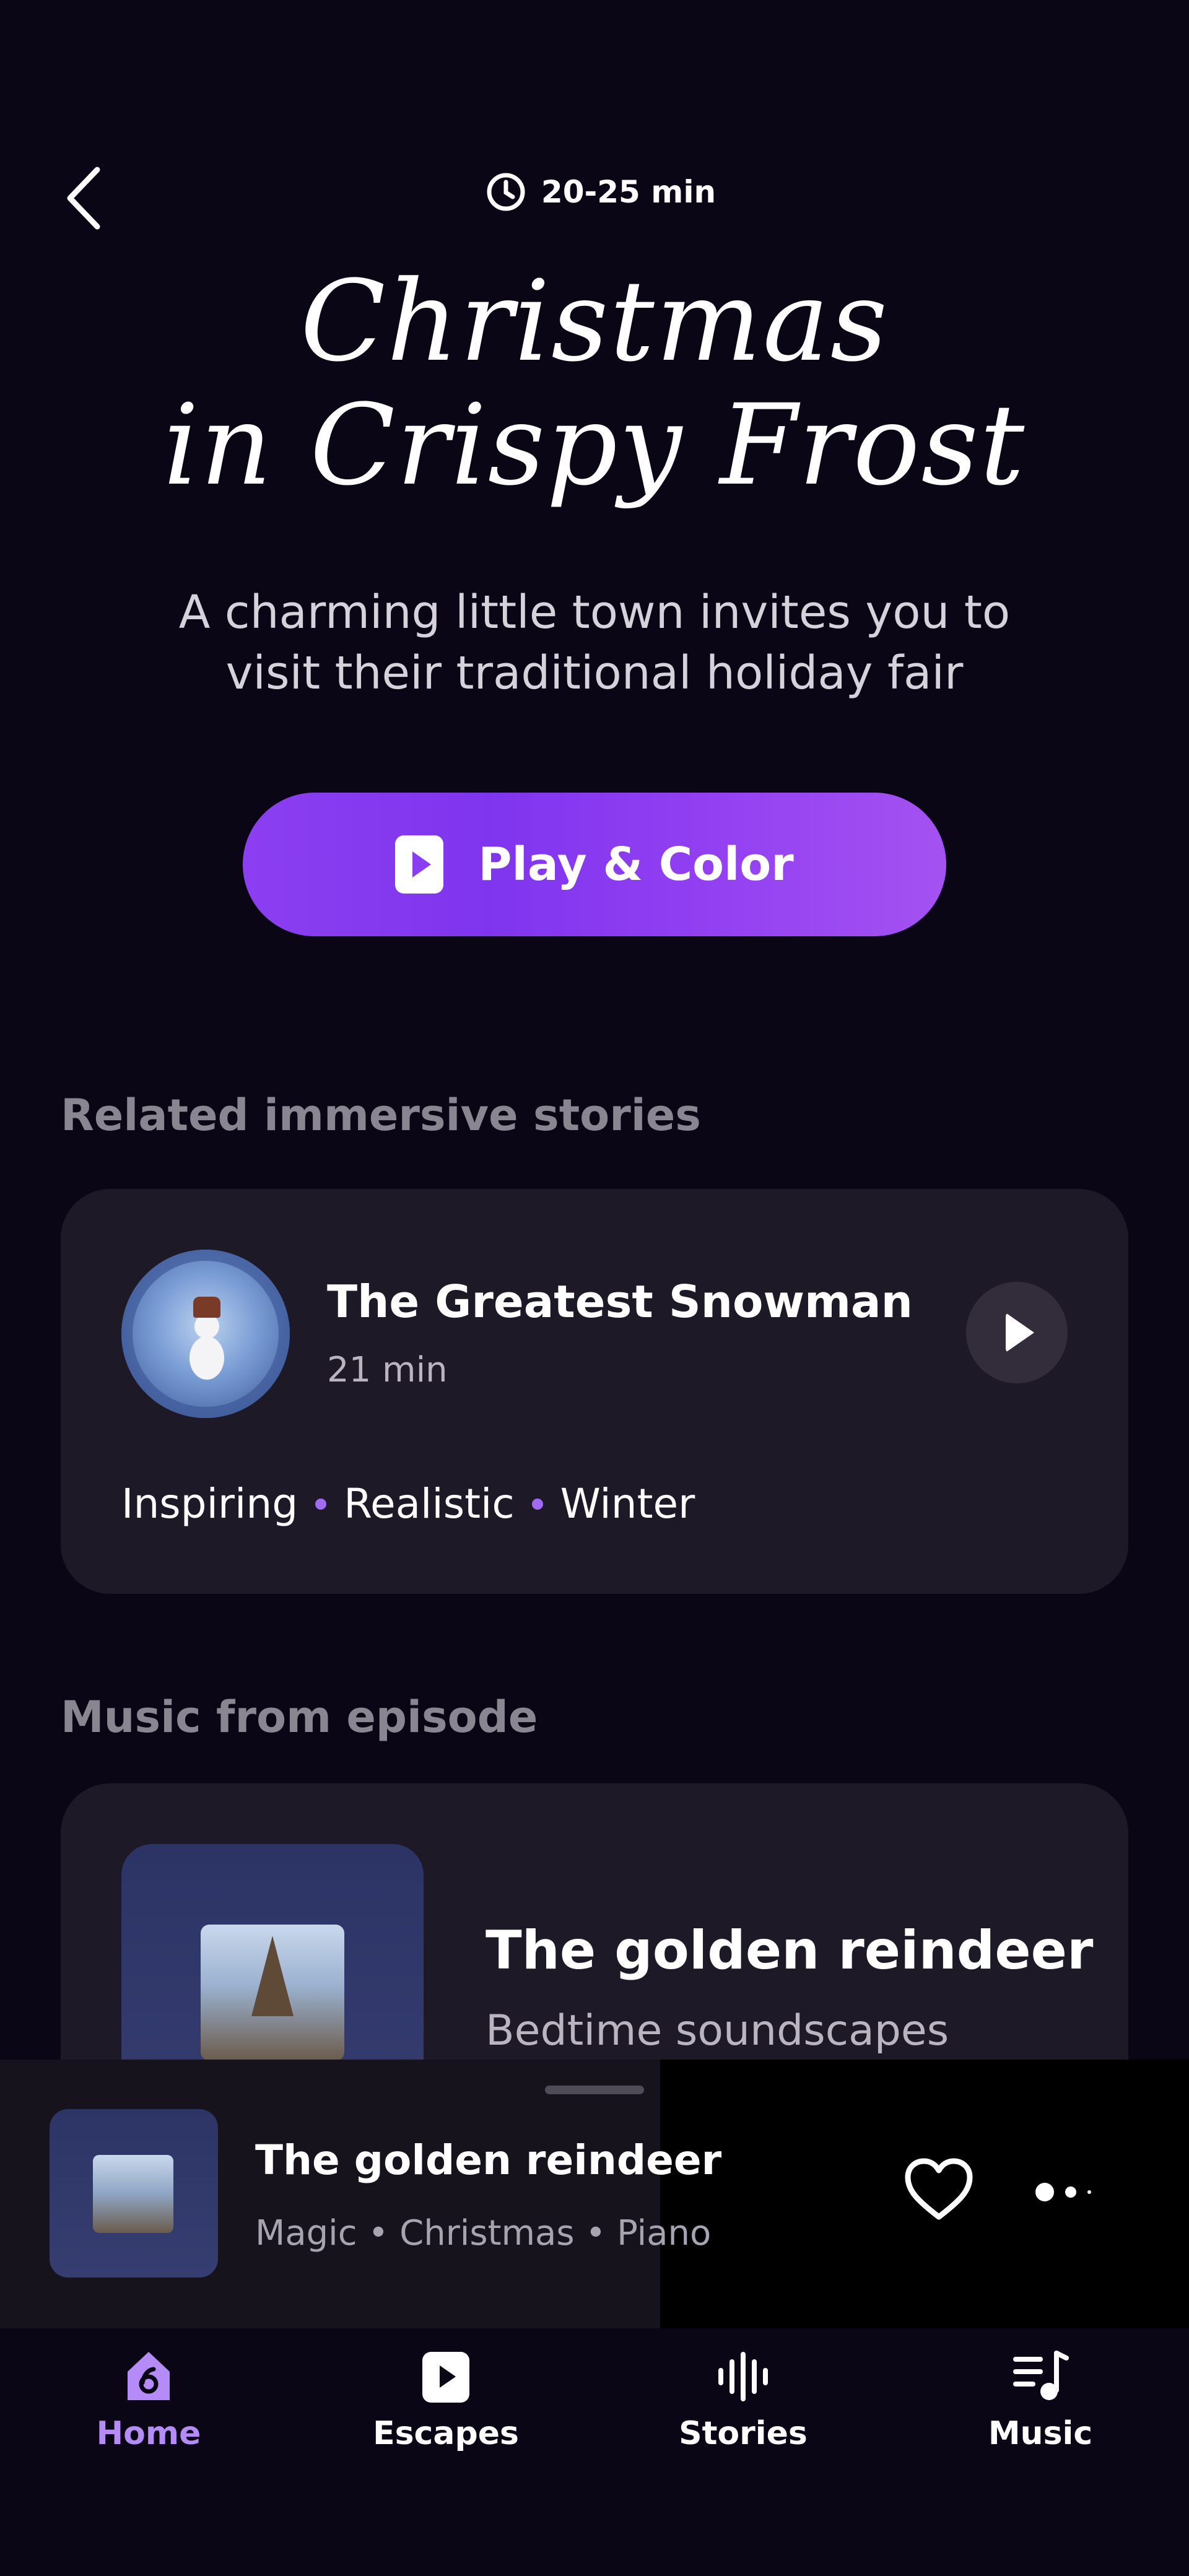 This screenshot has height=2576, width=1189. What do you see at coordinates (1041, 2375) in the screenshot?
I see `music-list-icon` at bounding box center [1041, 2375].